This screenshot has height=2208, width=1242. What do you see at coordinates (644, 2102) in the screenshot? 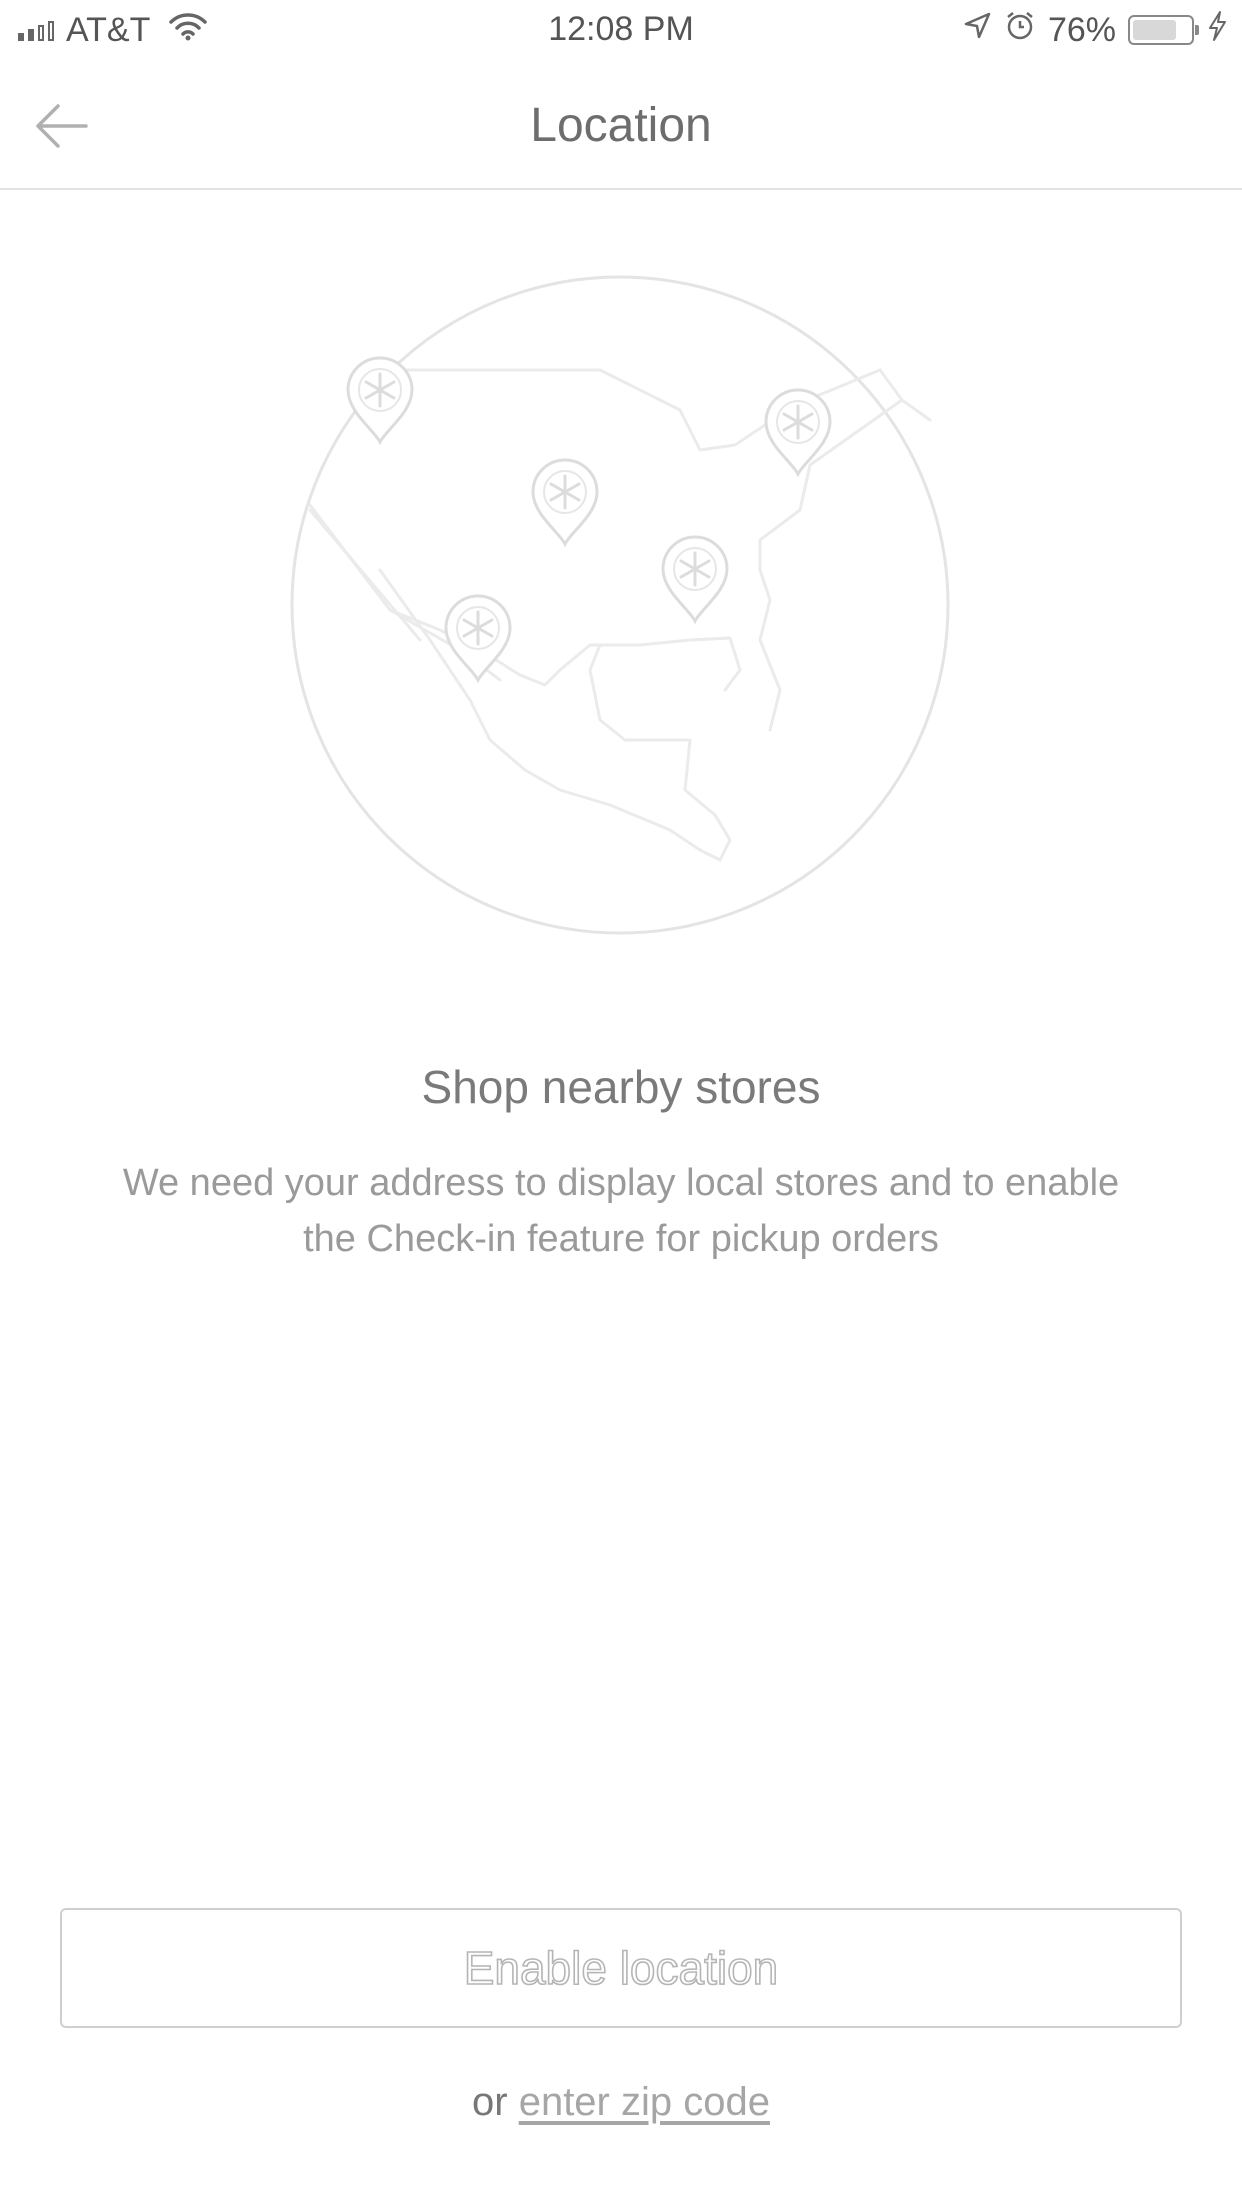
I see `enter-zip-code-link: enter zip code` at bounding box center [644, 2102].